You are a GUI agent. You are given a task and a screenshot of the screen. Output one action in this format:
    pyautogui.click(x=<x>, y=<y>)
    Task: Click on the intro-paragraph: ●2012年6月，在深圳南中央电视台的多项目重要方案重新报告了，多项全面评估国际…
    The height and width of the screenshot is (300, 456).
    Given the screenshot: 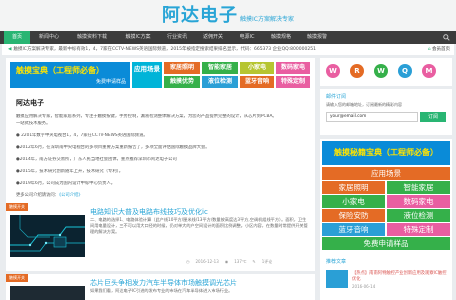 What is the action you would take?
    pyautogui.click(x=113, y=147)
    